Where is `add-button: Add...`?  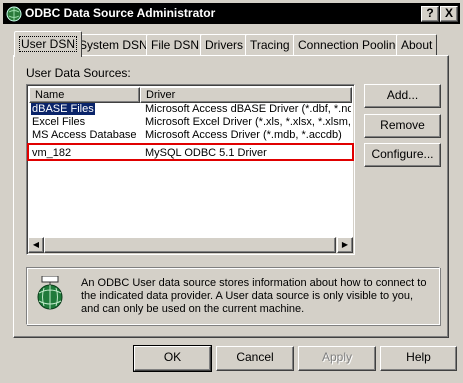
add-button: Add... is located at coordinates (402, 96).